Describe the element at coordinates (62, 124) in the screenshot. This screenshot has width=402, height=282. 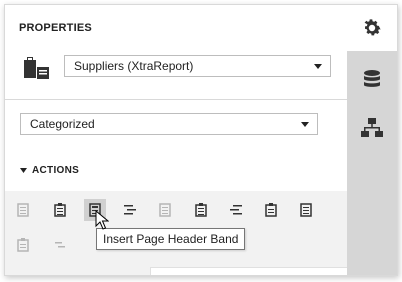
I see `view-mode-value: Categorized` at that location.